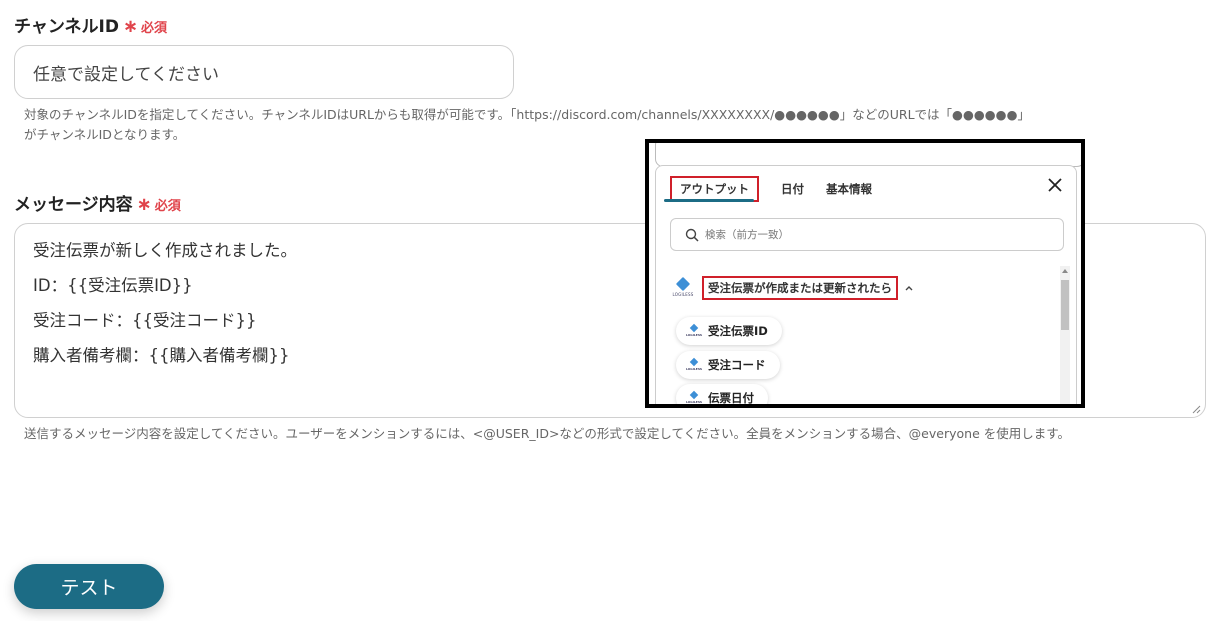 The width and height of the screenshot is (1218, 621). Describe the element at coordinates (91, 26) in the screenshot. I see `channel-id-label: チャンネルID ∗ 必須` at that location.